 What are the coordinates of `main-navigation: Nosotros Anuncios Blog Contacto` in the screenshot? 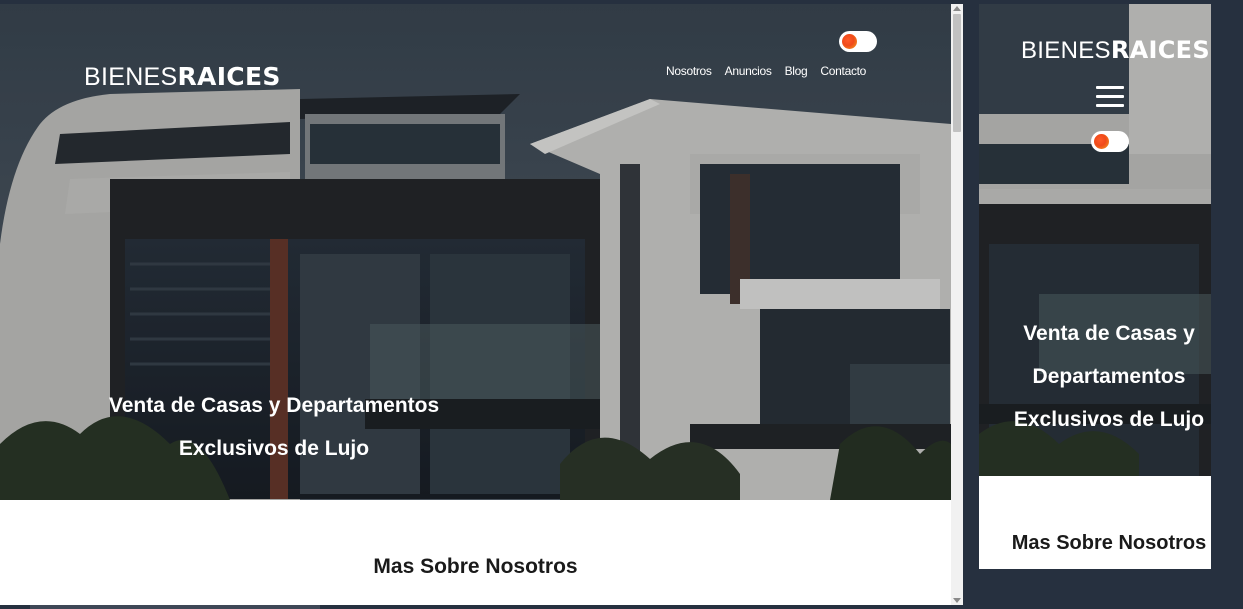 It's located at (766, 71).